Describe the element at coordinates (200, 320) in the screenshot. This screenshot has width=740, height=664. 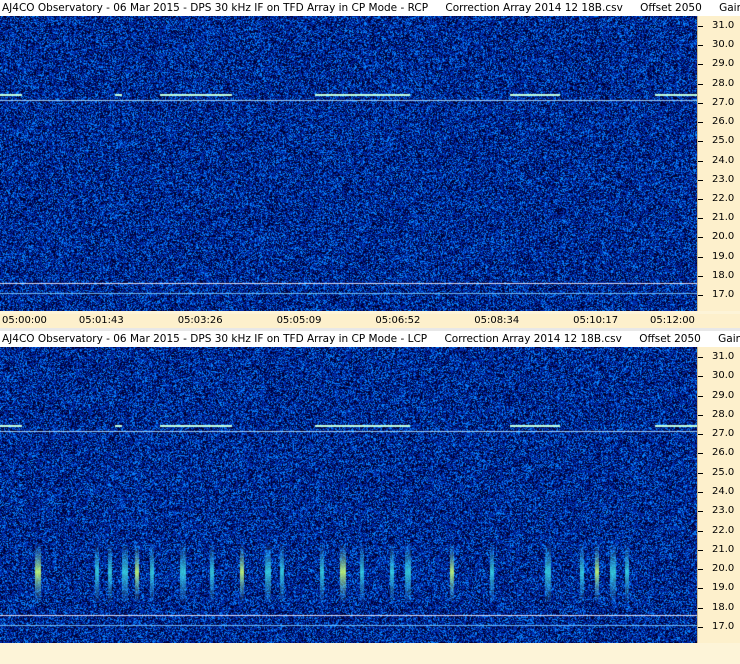
I see `x-tick-label: 05:03:26` at that location.